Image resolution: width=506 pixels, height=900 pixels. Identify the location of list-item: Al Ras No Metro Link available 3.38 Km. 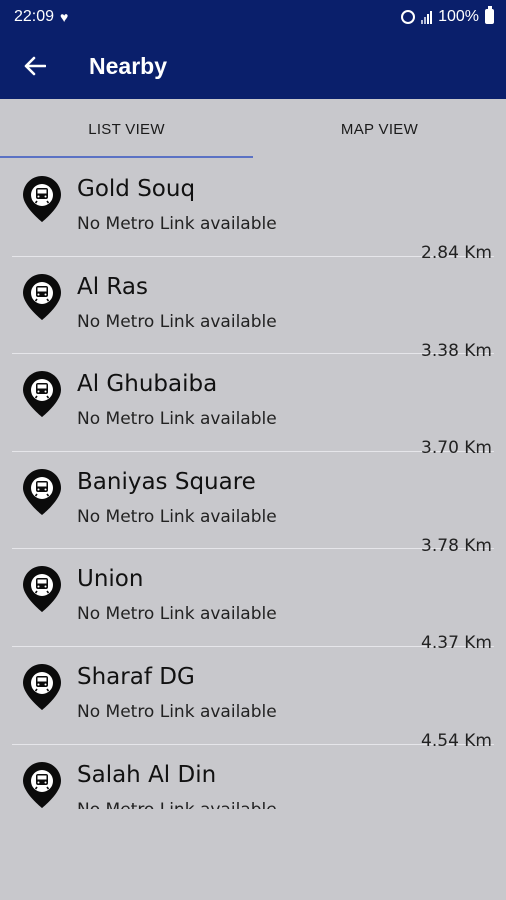
(253, 309).